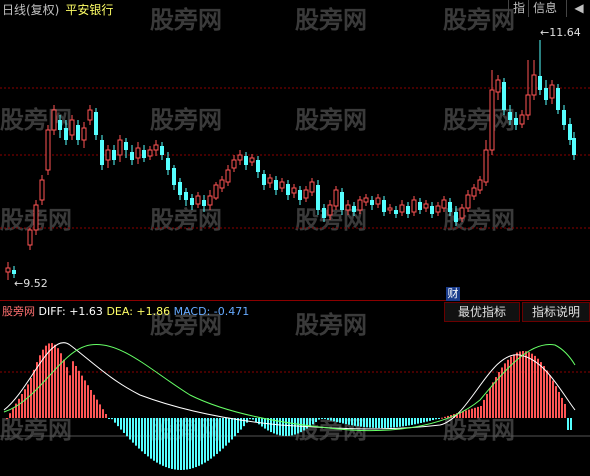 The width and height of the screenshot is (590, 476). What do you see at coordinates (89, 10) in the screenshot?
I see `stock-name: 平安银行` at bounding box center [89, 10].